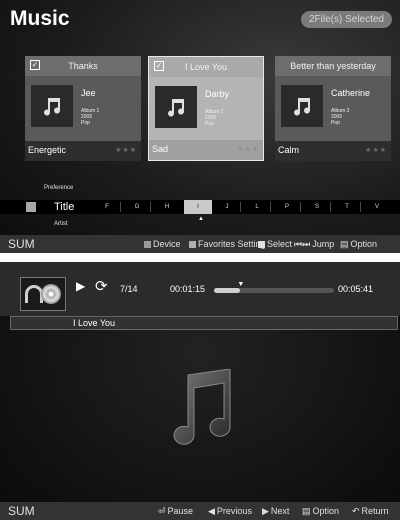  What do you see at coordinates (351, 93) in the screenshot?
I see `card-artist: Catherine` at bounding box center [351, 93].